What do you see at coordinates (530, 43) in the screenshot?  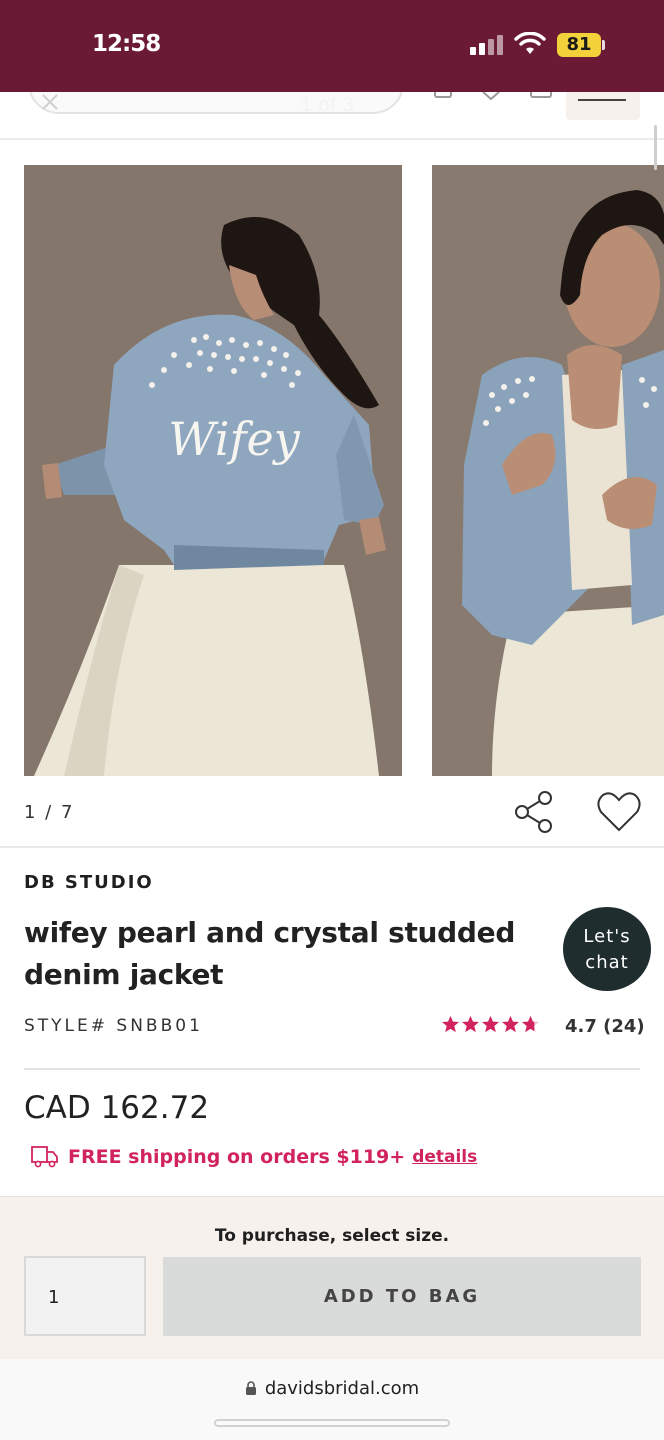 I see `wifi-icon` at bounding box center [530, 43].